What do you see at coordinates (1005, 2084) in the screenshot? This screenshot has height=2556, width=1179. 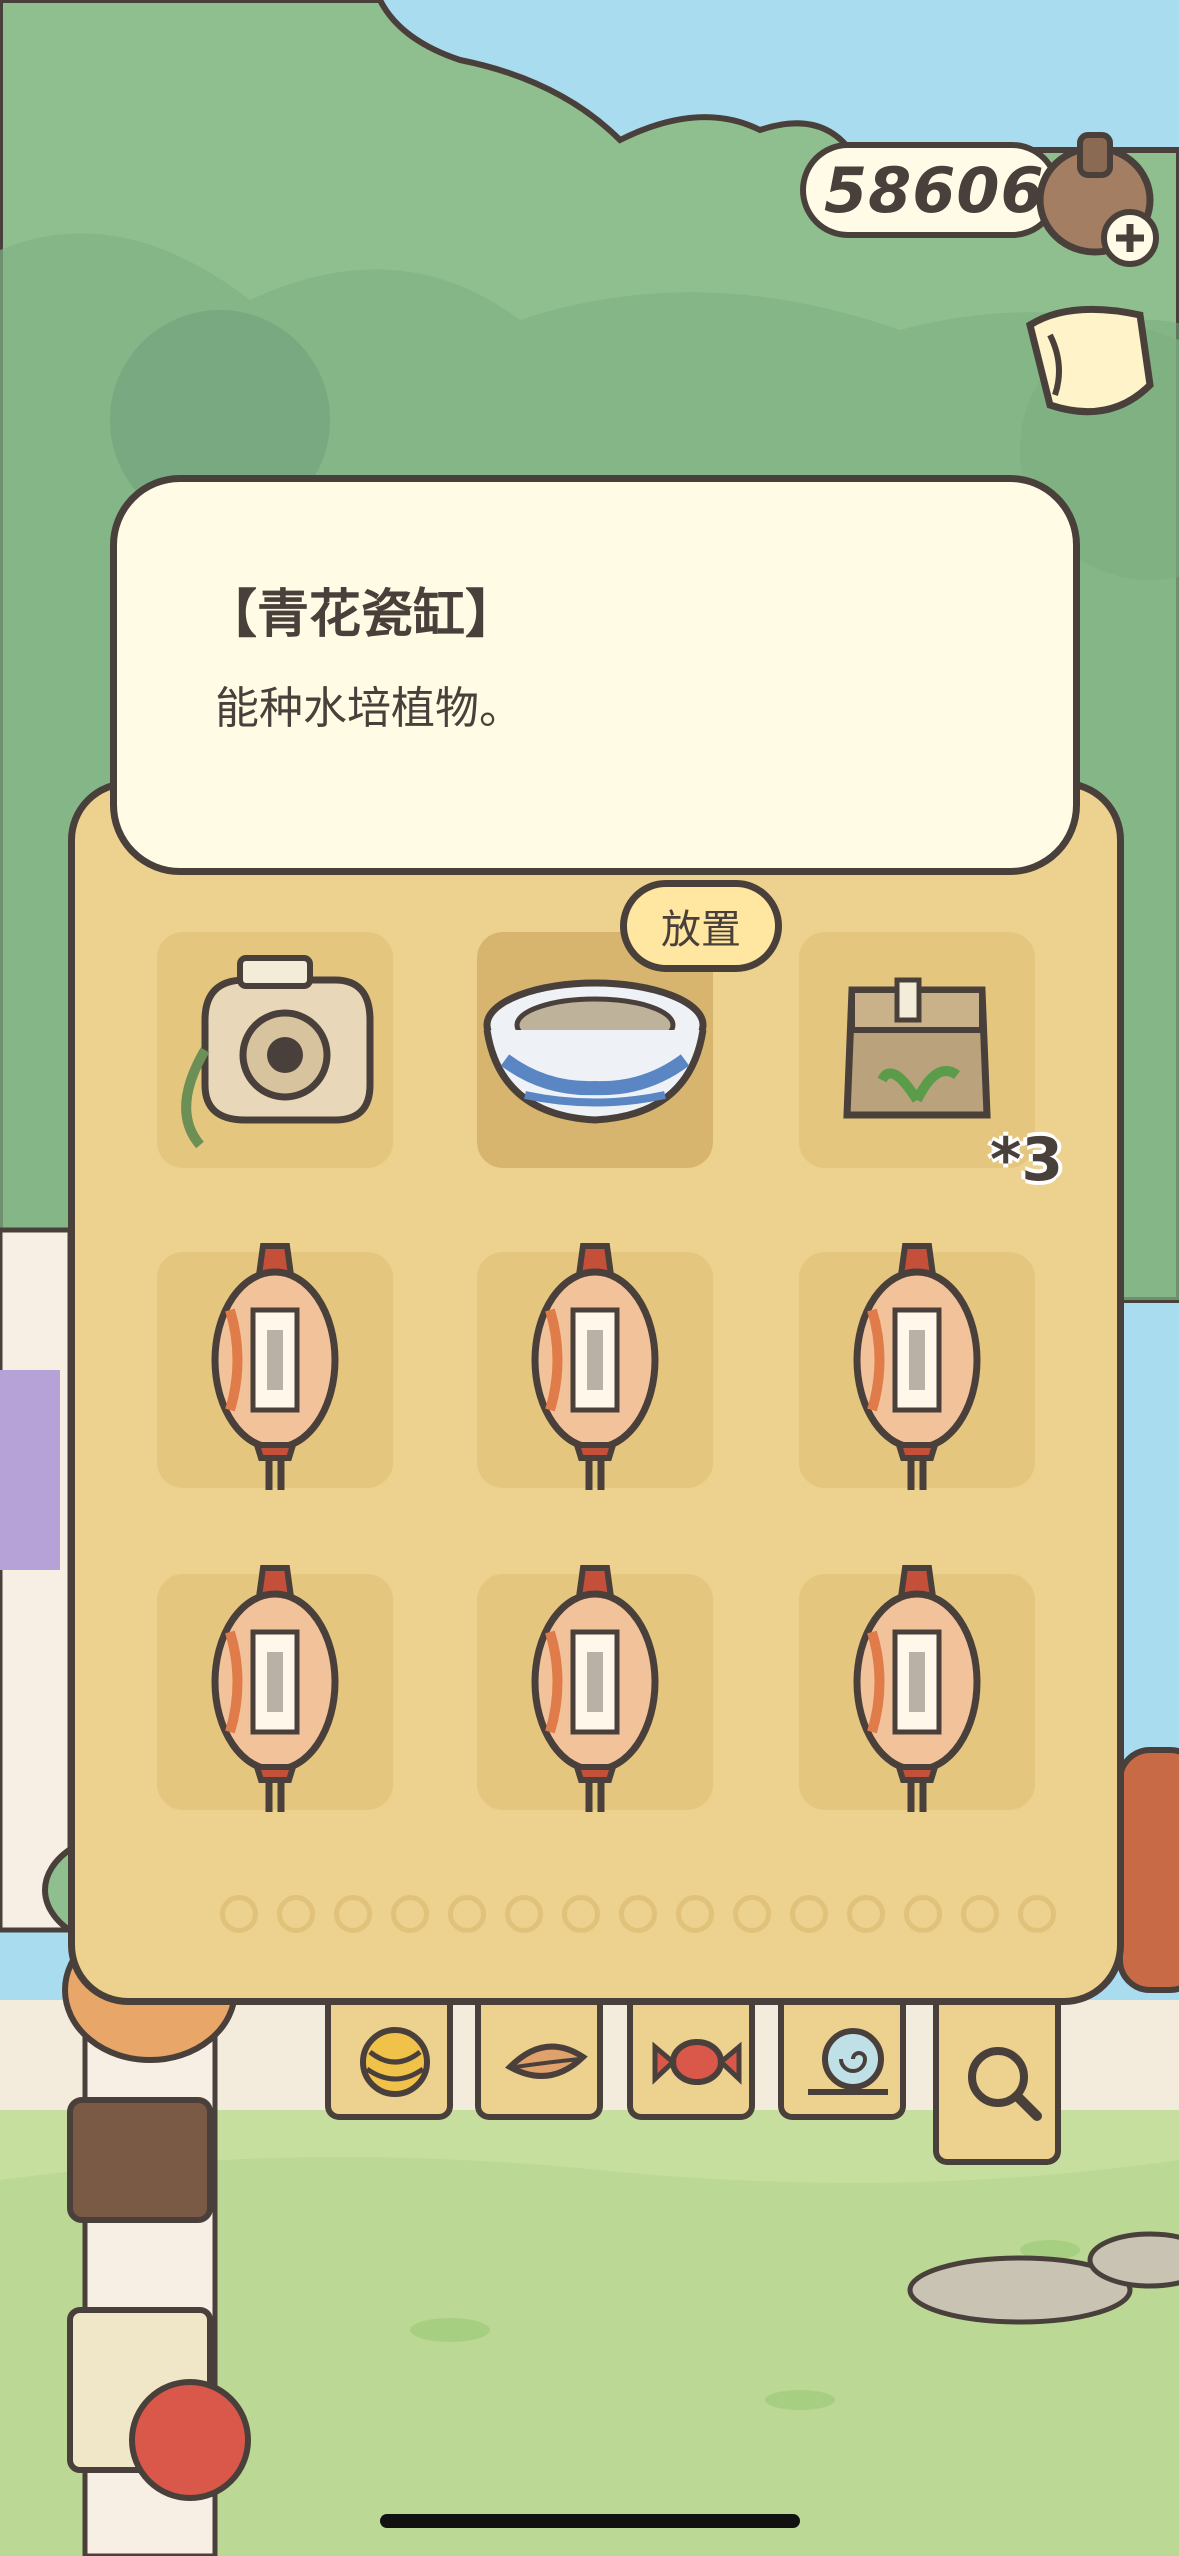 I see `magnifier-icon` at bounding box center [1005, 2084].